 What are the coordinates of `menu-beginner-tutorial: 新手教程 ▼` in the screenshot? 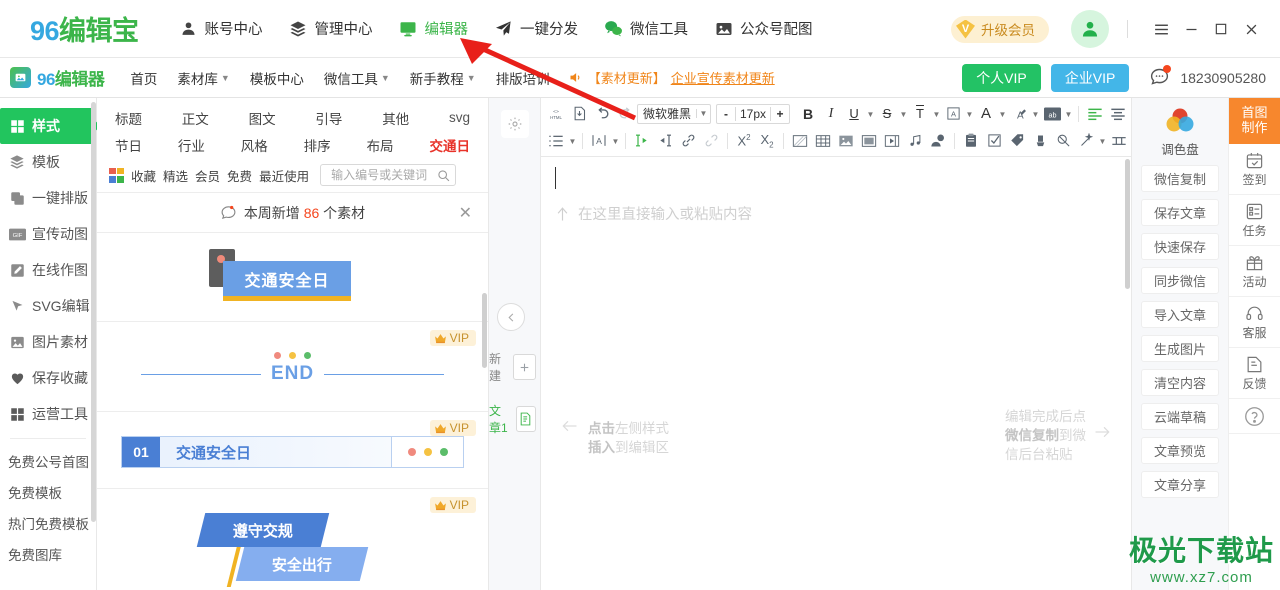 It's located at (443, 78).